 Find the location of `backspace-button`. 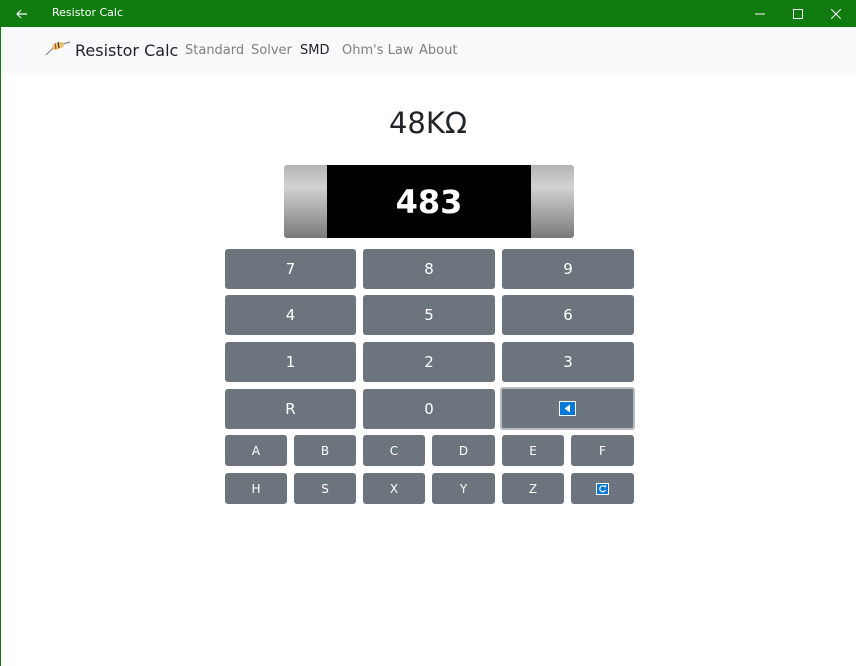

backspace-button is located at coordinates (567, 408).